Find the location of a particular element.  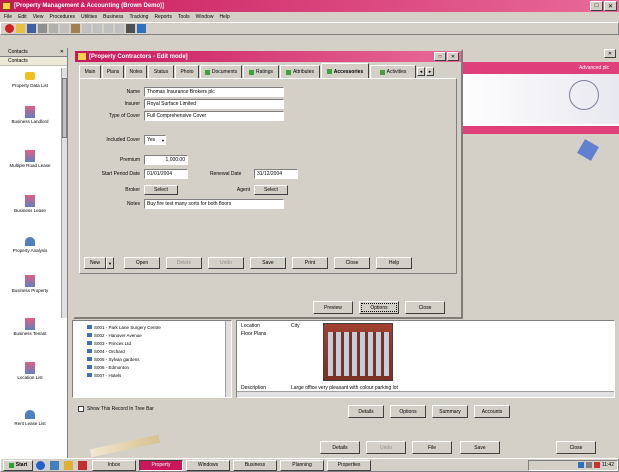

undo-icon is located at coordinates (86, 28).